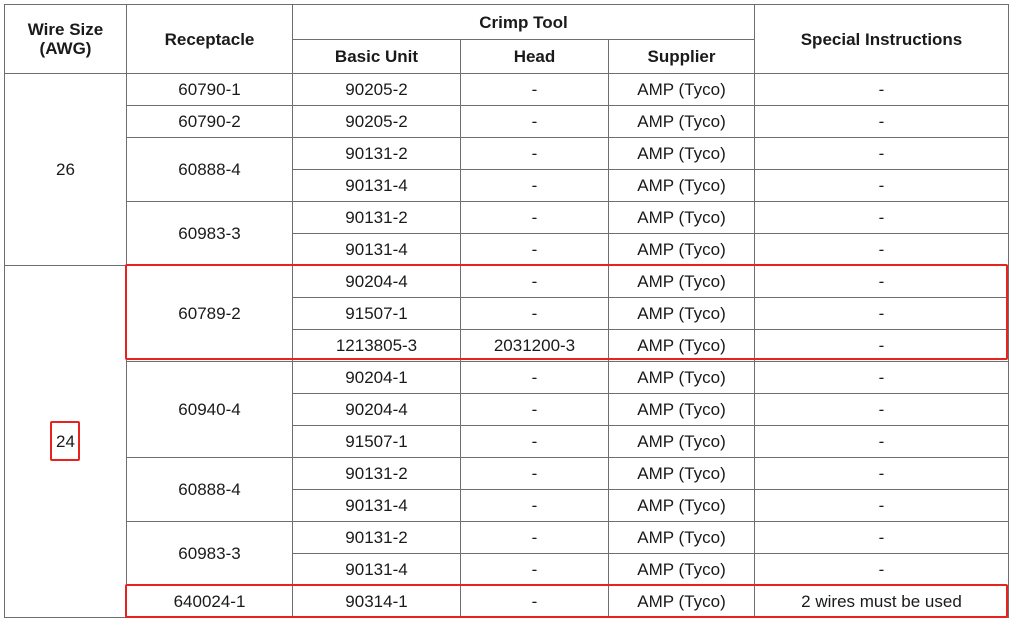 This screenshot has height=620, width=1012. I want to click on wire-size-header: Wire Size (AWG), so click(65, 39).